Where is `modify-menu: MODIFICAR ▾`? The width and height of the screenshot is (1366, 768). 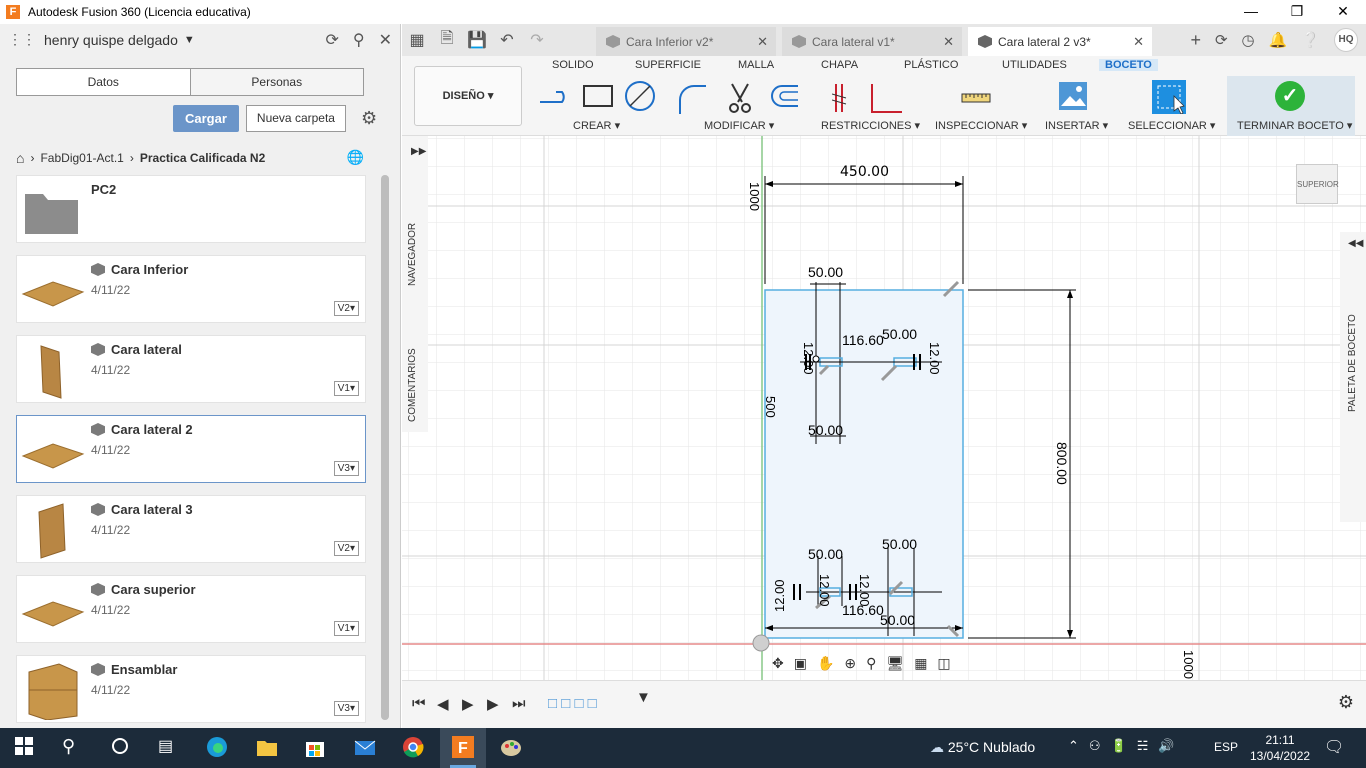 modify-menu: MODIFICAR ▾ is located at coordinates (739, 125).